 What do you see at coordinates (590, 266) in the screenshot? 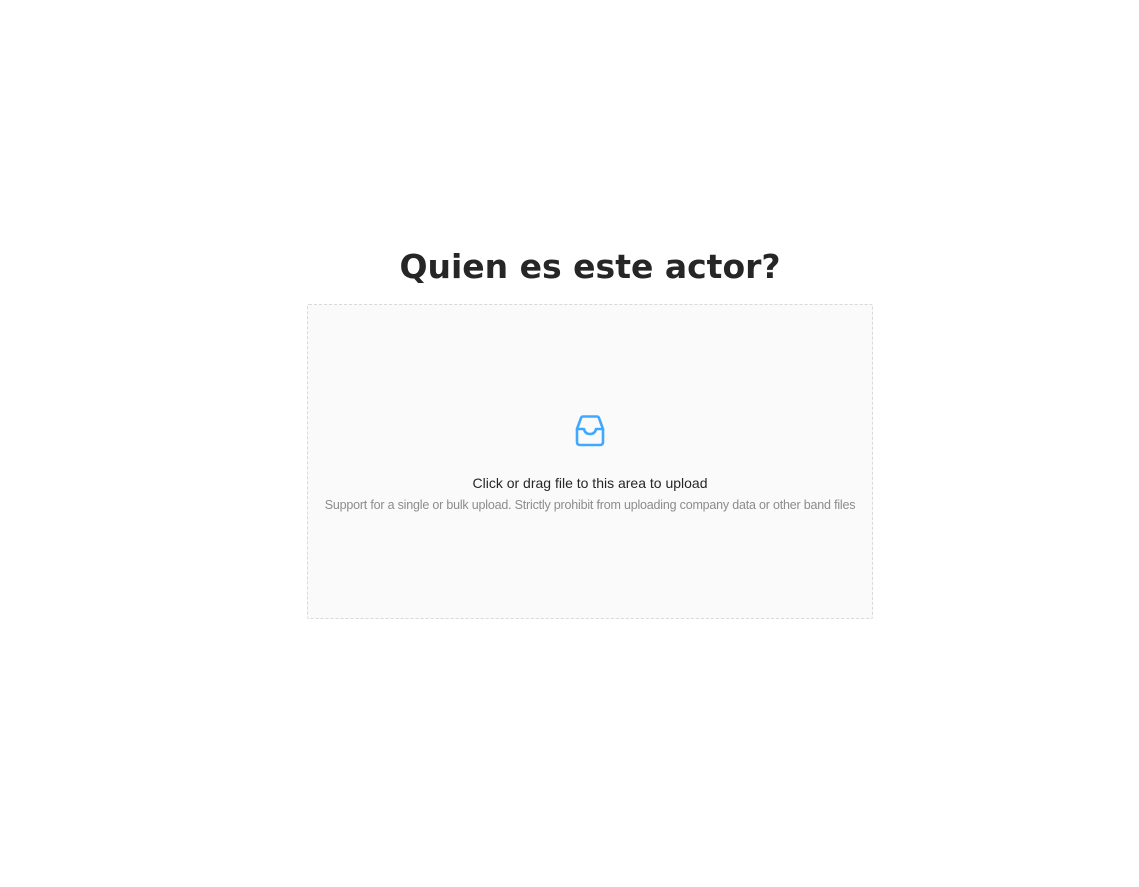
I see `page-title: Quien es este actor?` at bounding box center [590, 266].